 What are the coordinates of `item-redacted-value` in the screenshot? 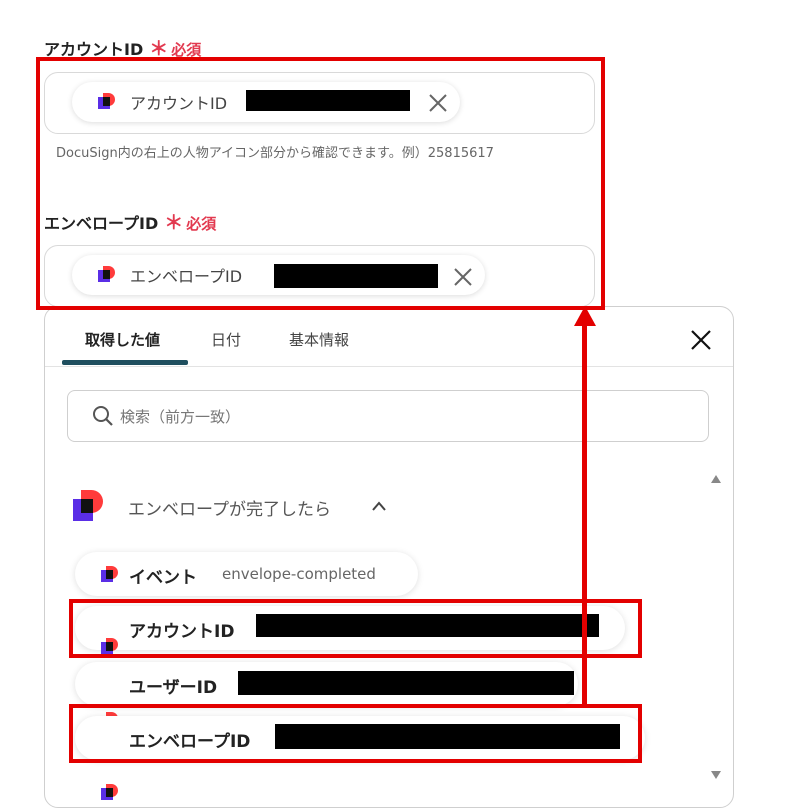 It's located at (406, 683).